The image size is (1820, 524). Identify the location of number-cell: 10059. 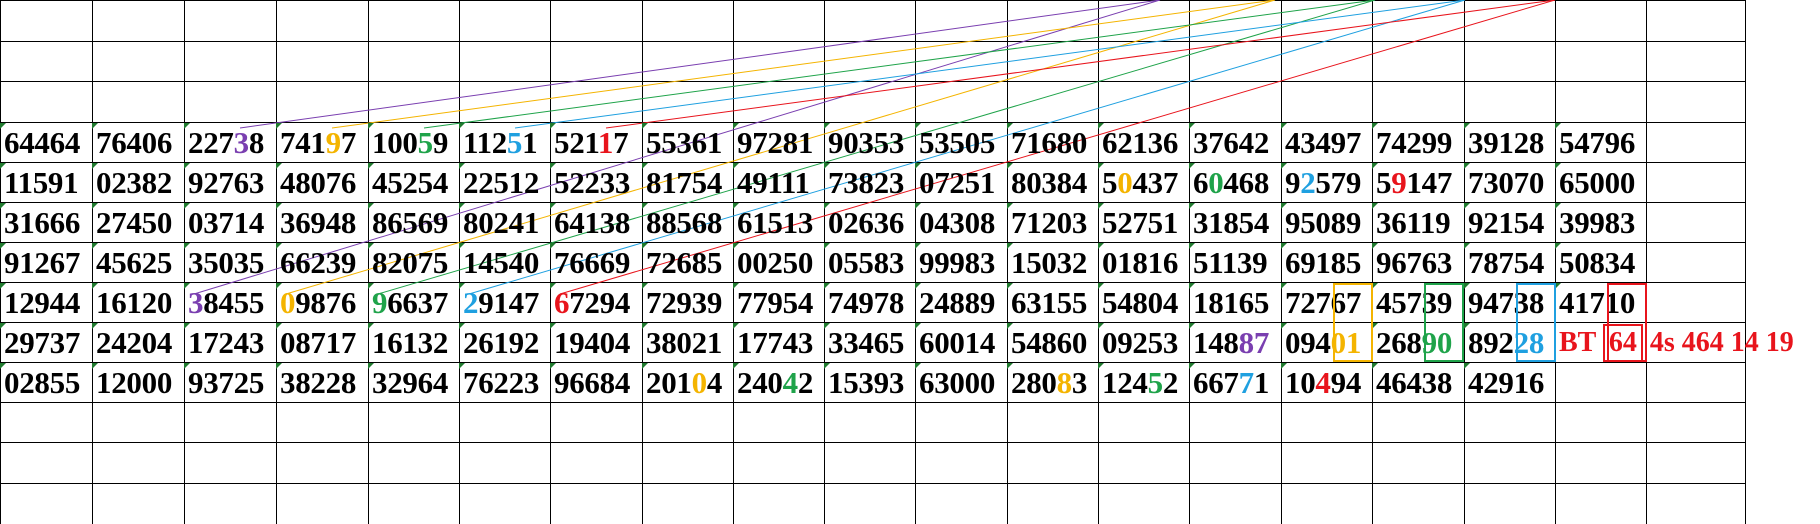
(413, 143).